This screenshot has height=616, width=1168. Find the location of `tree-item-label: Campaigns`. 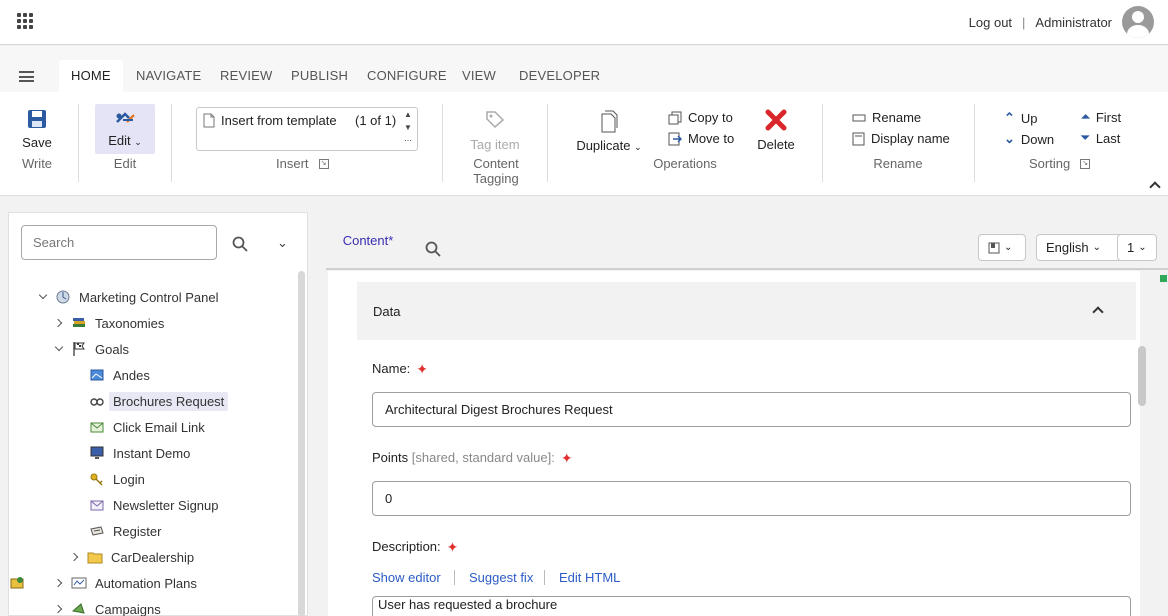

tree-item-label: Campaigns is located at coordinates (128, 608).